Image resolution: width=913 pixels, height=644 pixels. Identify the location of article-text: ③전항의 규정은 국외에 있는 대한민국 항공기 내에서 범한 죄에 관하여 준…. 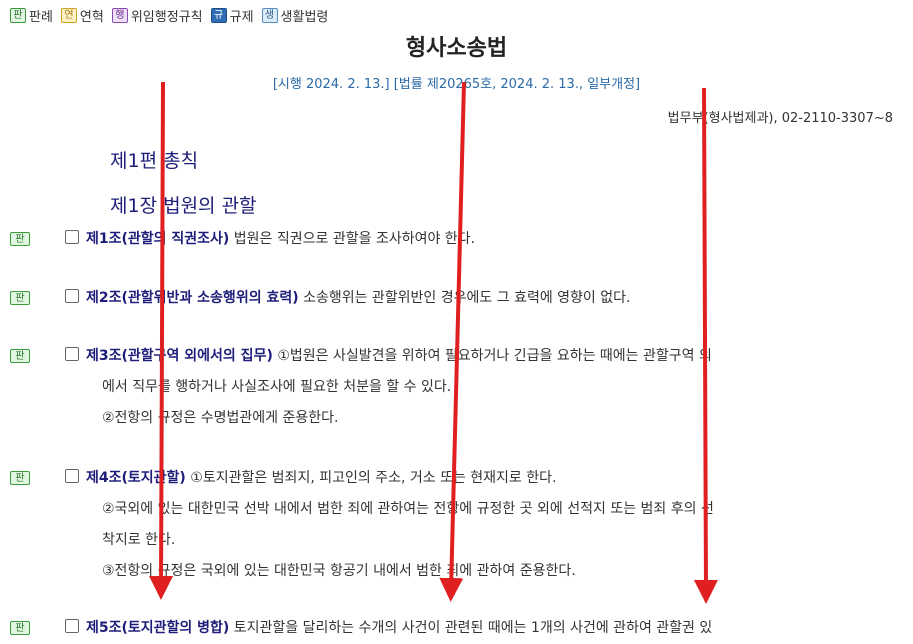
(339, 571).